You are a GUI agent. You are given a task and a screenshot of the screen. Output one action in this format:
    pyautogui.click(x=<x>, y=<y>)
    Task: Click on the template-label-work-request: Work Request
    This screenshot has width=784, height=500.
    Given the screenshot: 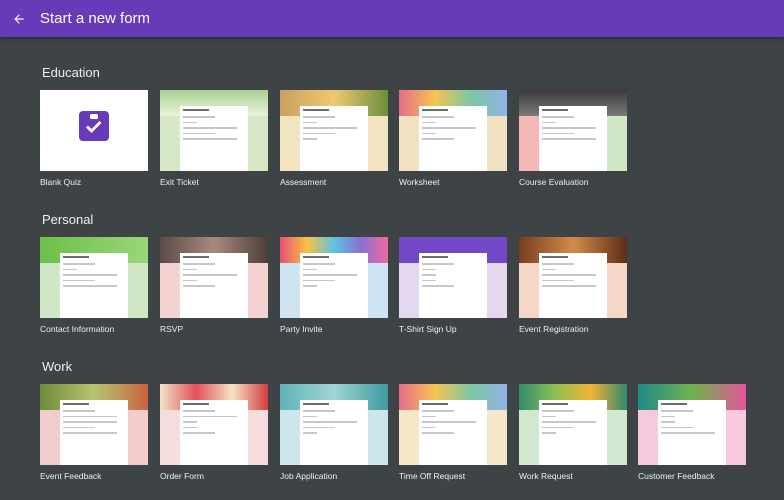 What is the action you would take?
    pyautogui.click(x=546, y=476)
    